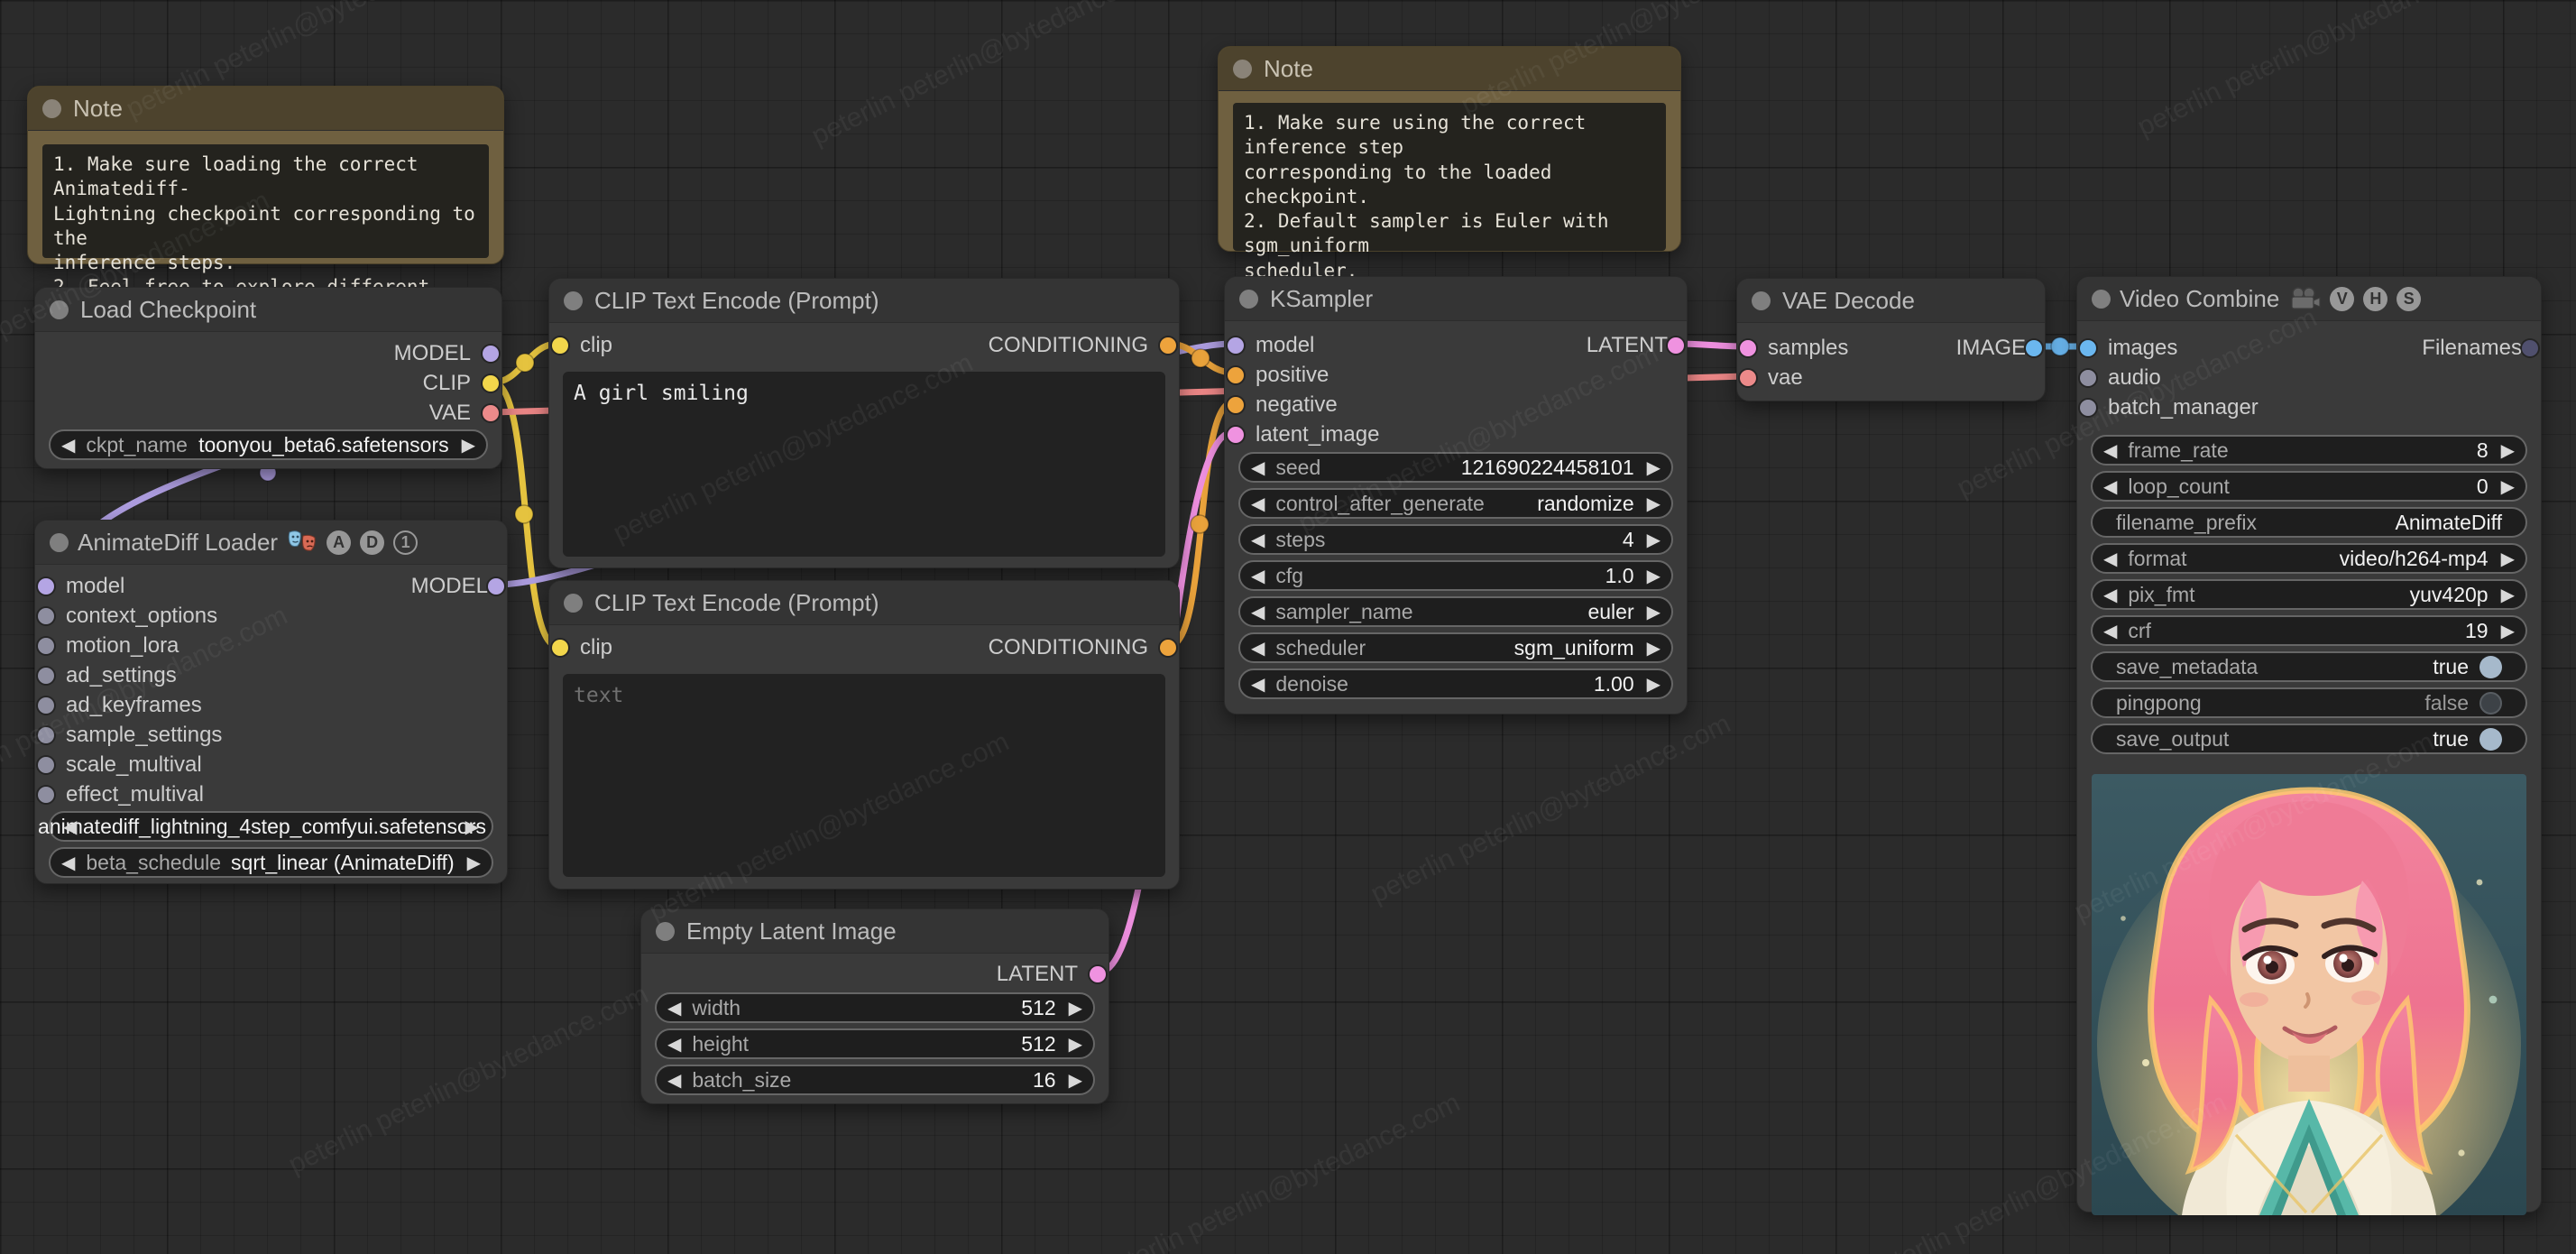 This screenshot has height=1254, width=2576. Describe the element at coordinates (269, 444) in the screenshot. I see `widget-ckpt-name: ◀ ckpt_name toonyou_beta6.safetensors ▶` at that location.